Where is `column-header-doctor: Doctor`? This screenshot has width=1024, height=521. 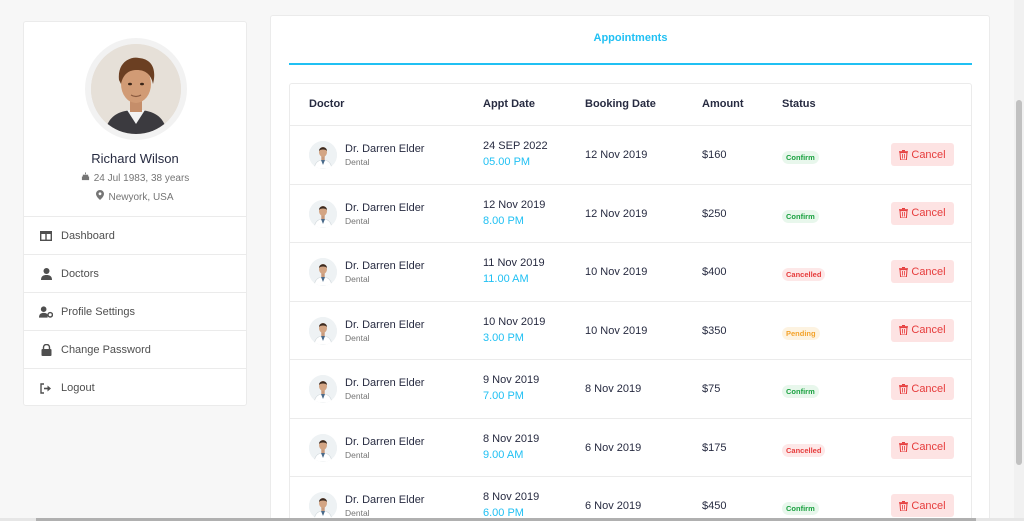
column-header-doctor: Doctor is located at coordinates (327, 104).